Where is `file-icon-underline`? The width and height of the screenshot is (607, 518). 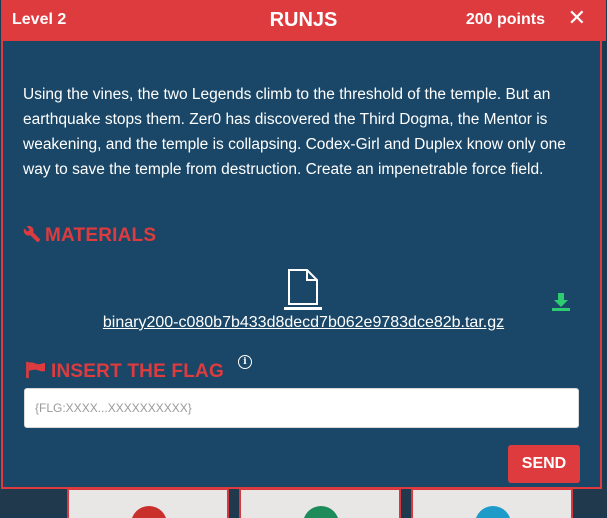 file-icon-underline is located at coordinates (303, 308).